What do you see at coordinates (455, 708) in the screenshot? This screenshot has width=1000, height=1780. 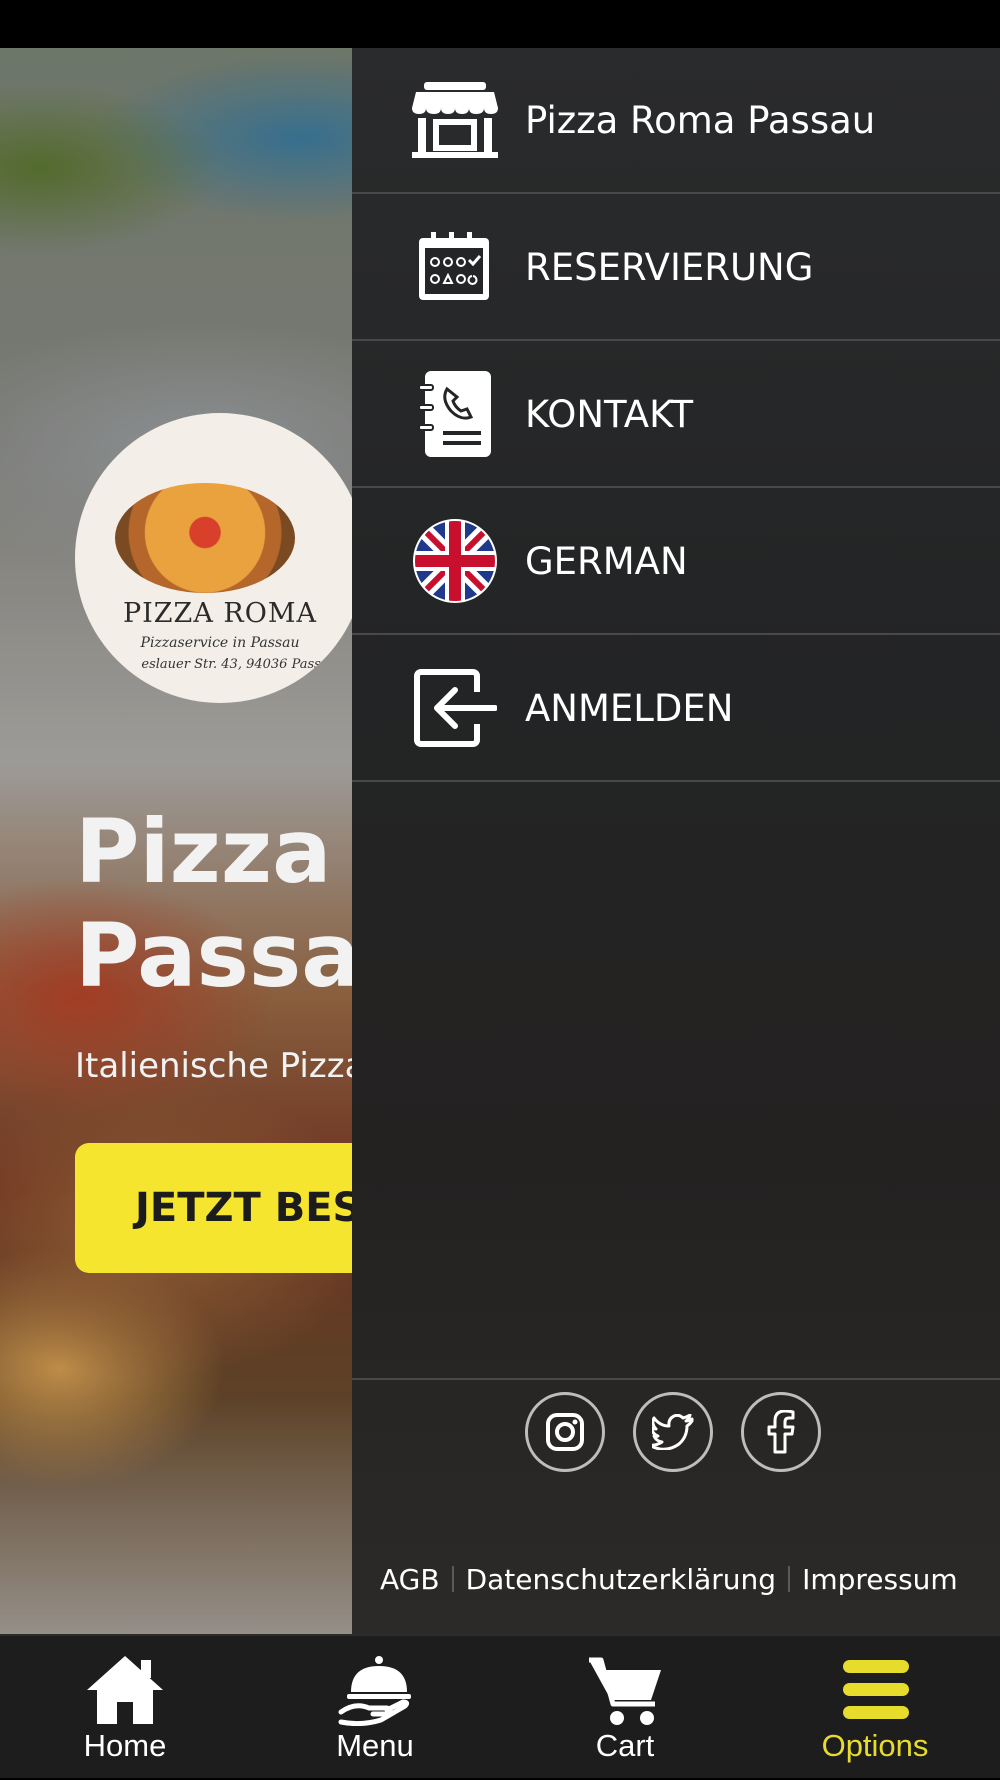 I see `login-icon` at bounding box center [455, 708].